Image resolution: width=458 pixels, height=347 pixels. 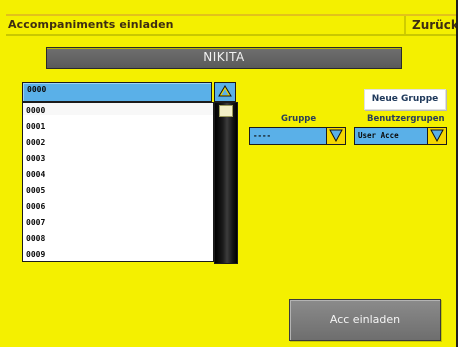 I want to click on list-item: 0000, so click(x=35, y=110).